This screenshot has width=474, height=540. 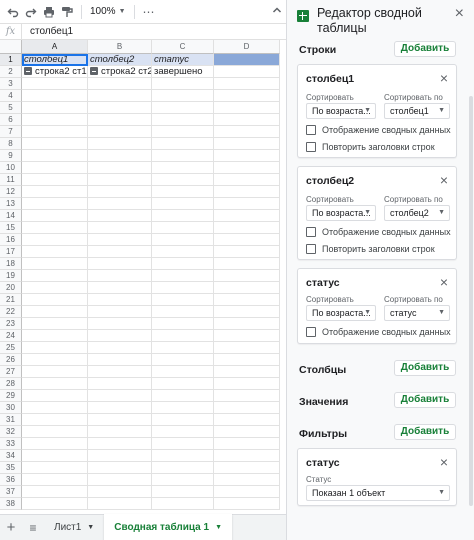 I want to click on row-header: 26, so click(x=11, y=360).